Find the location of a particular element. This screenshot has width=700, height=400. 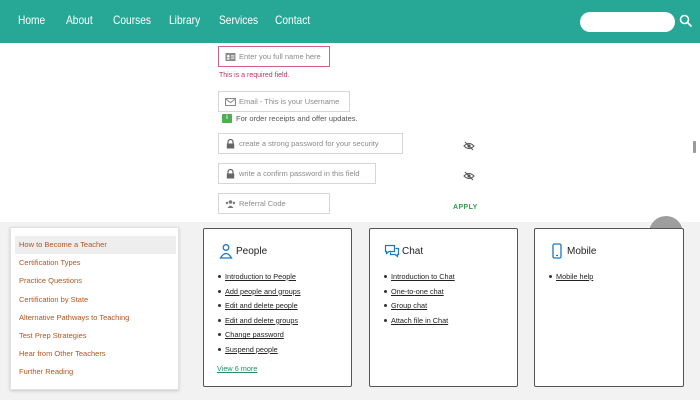

person-icon is located at coordinates (226, 251).